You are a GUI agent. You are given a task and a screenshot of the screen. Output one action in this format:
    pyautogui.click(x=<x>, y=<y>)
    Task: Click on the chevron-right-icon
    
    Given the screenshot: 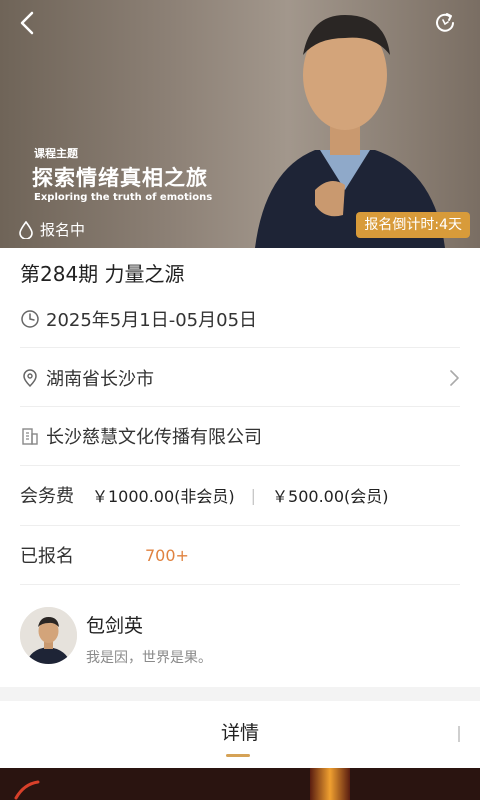 What is the action you would take?
    pyautogui.click(x=454, y=378)
    